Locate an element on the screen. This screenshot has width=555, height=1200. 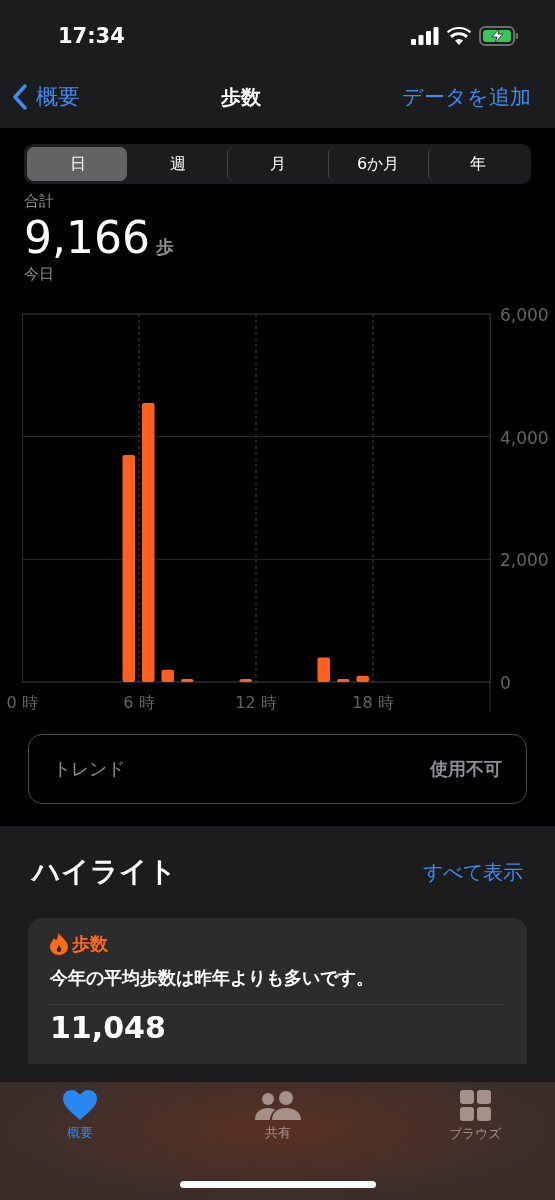
axis-label: 12 時 is located at coordinates (256, 702).